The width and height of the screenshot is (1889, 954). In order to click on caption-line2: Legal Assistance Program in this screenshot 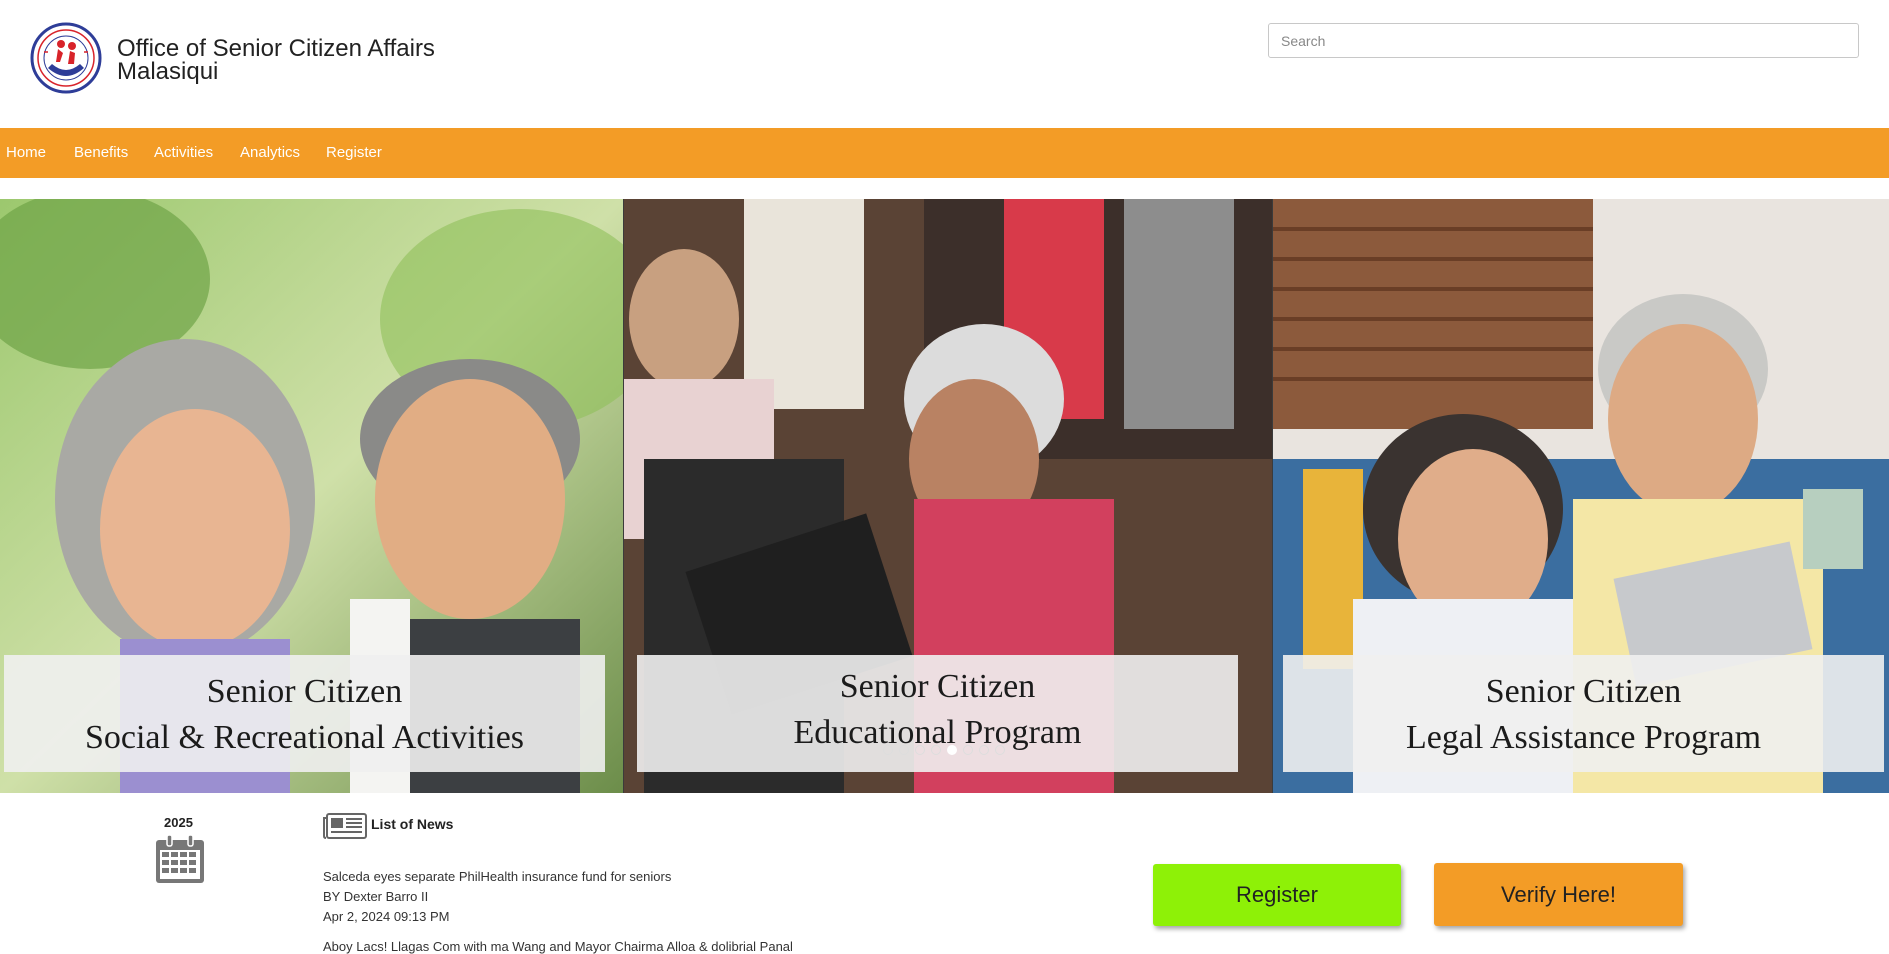, I will do `click(1583, 737)`.